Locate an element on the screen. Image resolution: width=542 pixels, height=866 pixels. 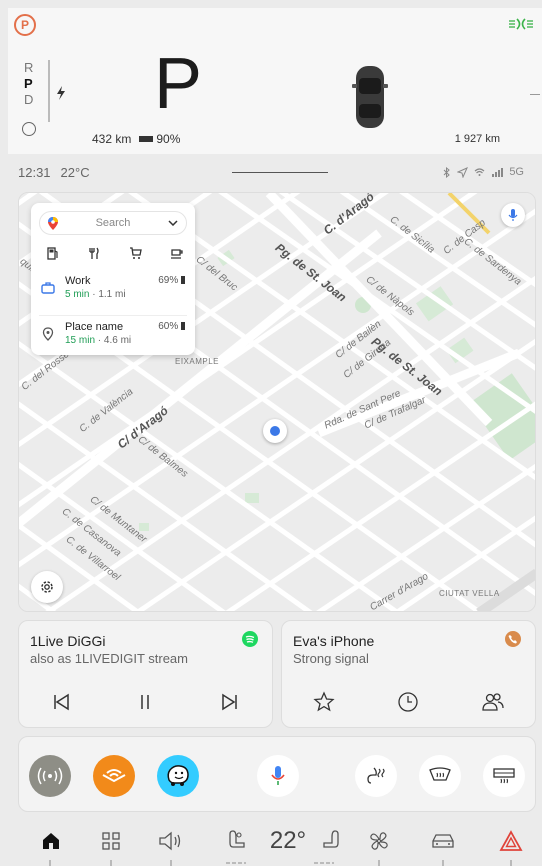
favorites-button is located at coordinates (324, 702).